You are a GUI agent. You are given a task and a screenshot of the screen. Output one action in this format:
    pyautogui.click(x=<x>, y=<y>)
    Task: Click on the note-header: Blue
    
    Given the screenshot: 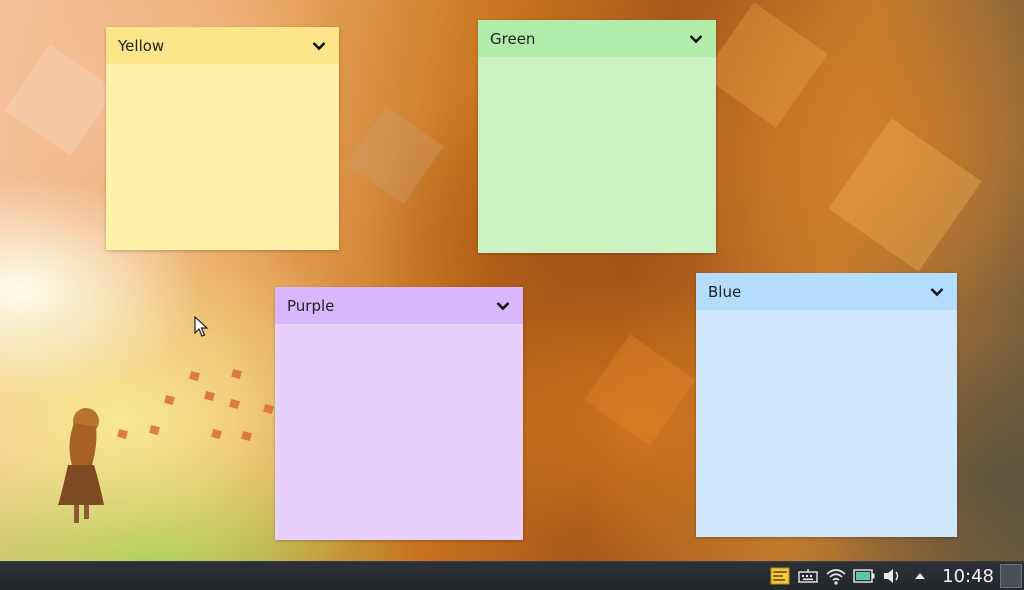 What is the action you would take?
    pyautogui.click(x=826, y=291)
    